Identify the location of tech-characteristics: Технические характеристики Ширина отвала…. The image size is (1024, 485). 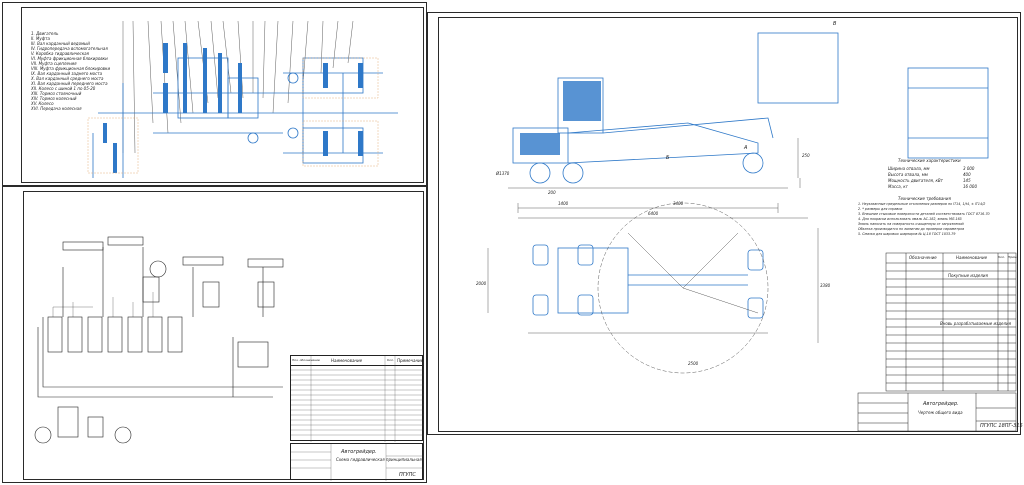
(943, 178).